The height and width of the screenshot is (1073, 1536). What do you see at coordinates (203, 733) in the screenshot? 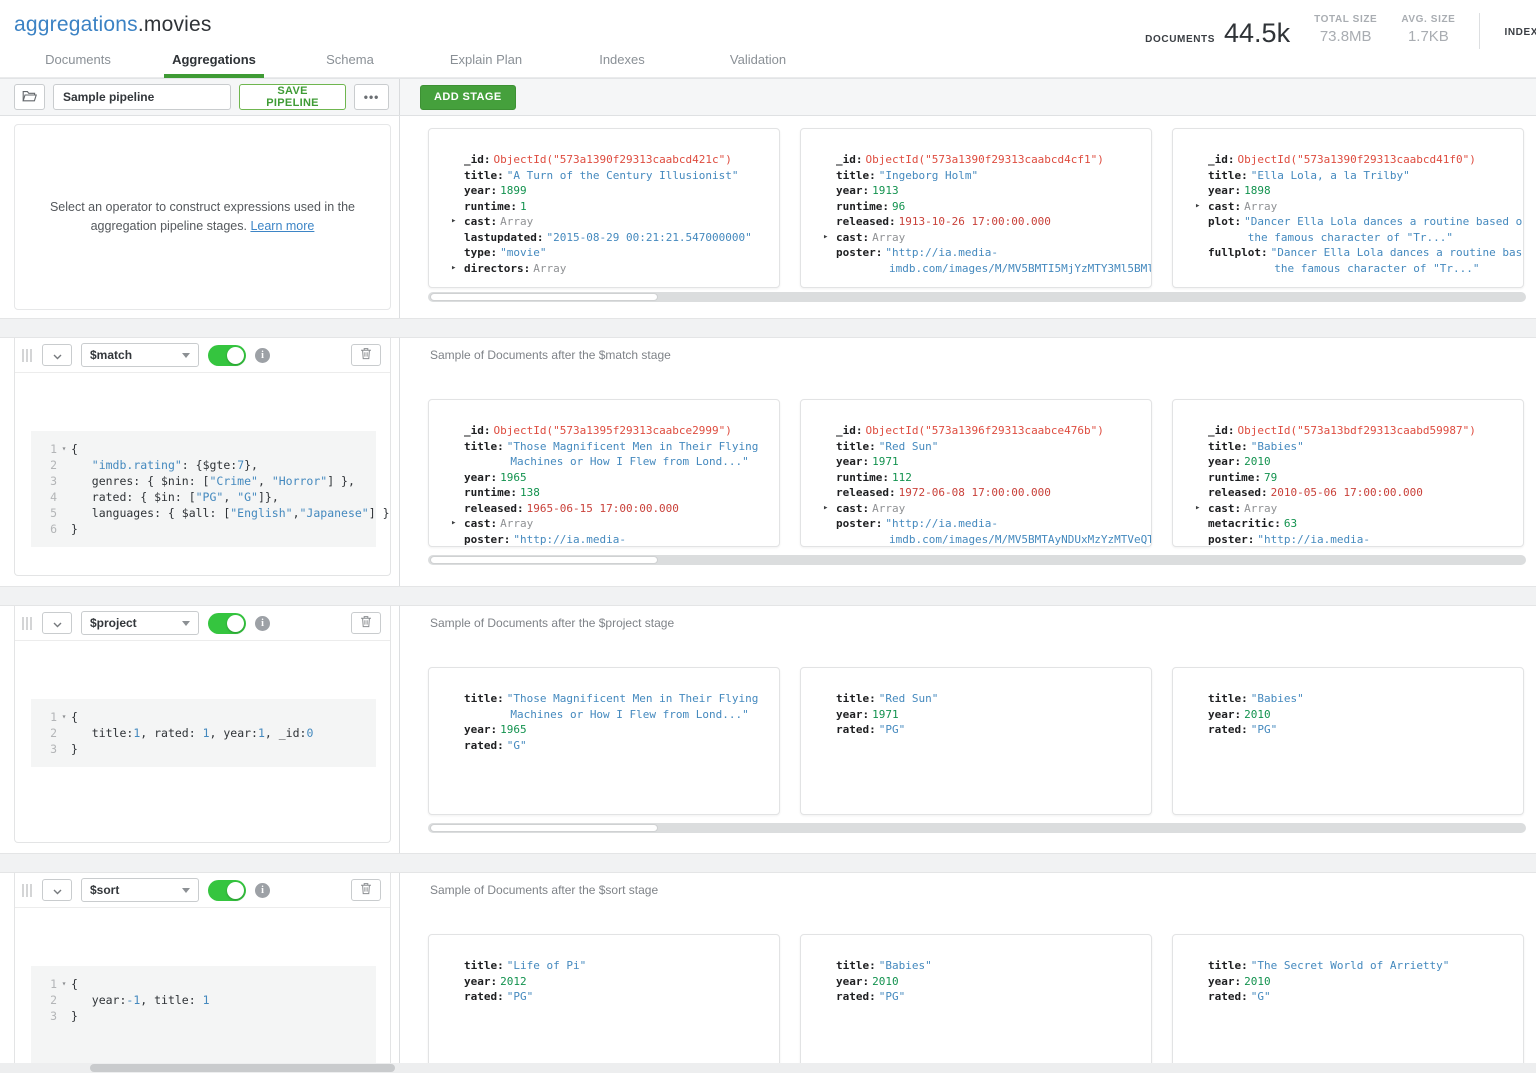
I see `stage-code-editor: 1 ▾{2 title: 1, rated: 1, year: 1, _id: 0 3}` at bounding box center [203, 733].